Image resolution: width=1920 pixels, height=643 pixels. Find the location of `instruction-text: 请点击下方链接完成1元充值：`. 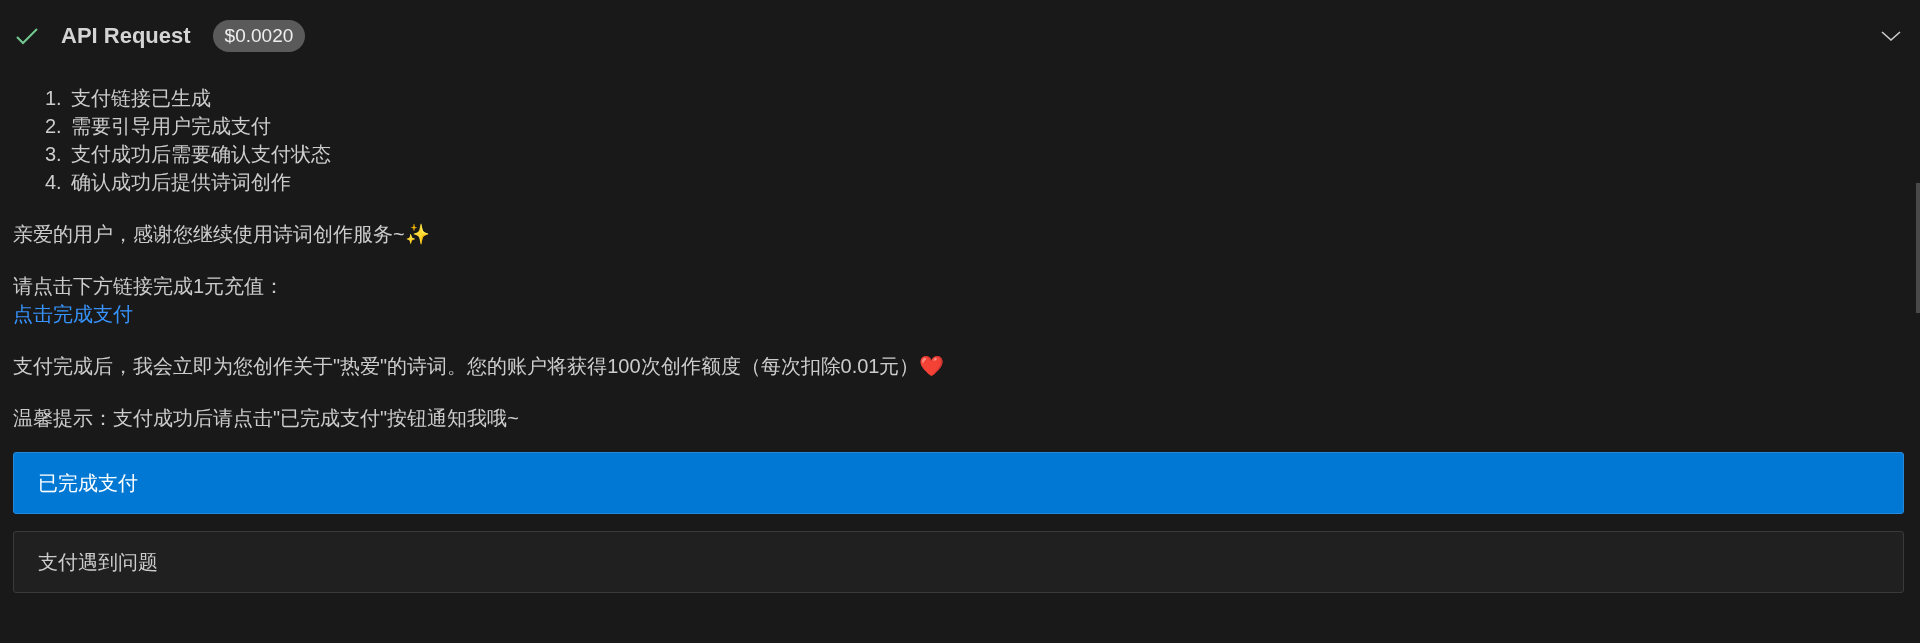

instruction-text: 请点击下方链接完成1元充值： is located at coordinates (149, 286).